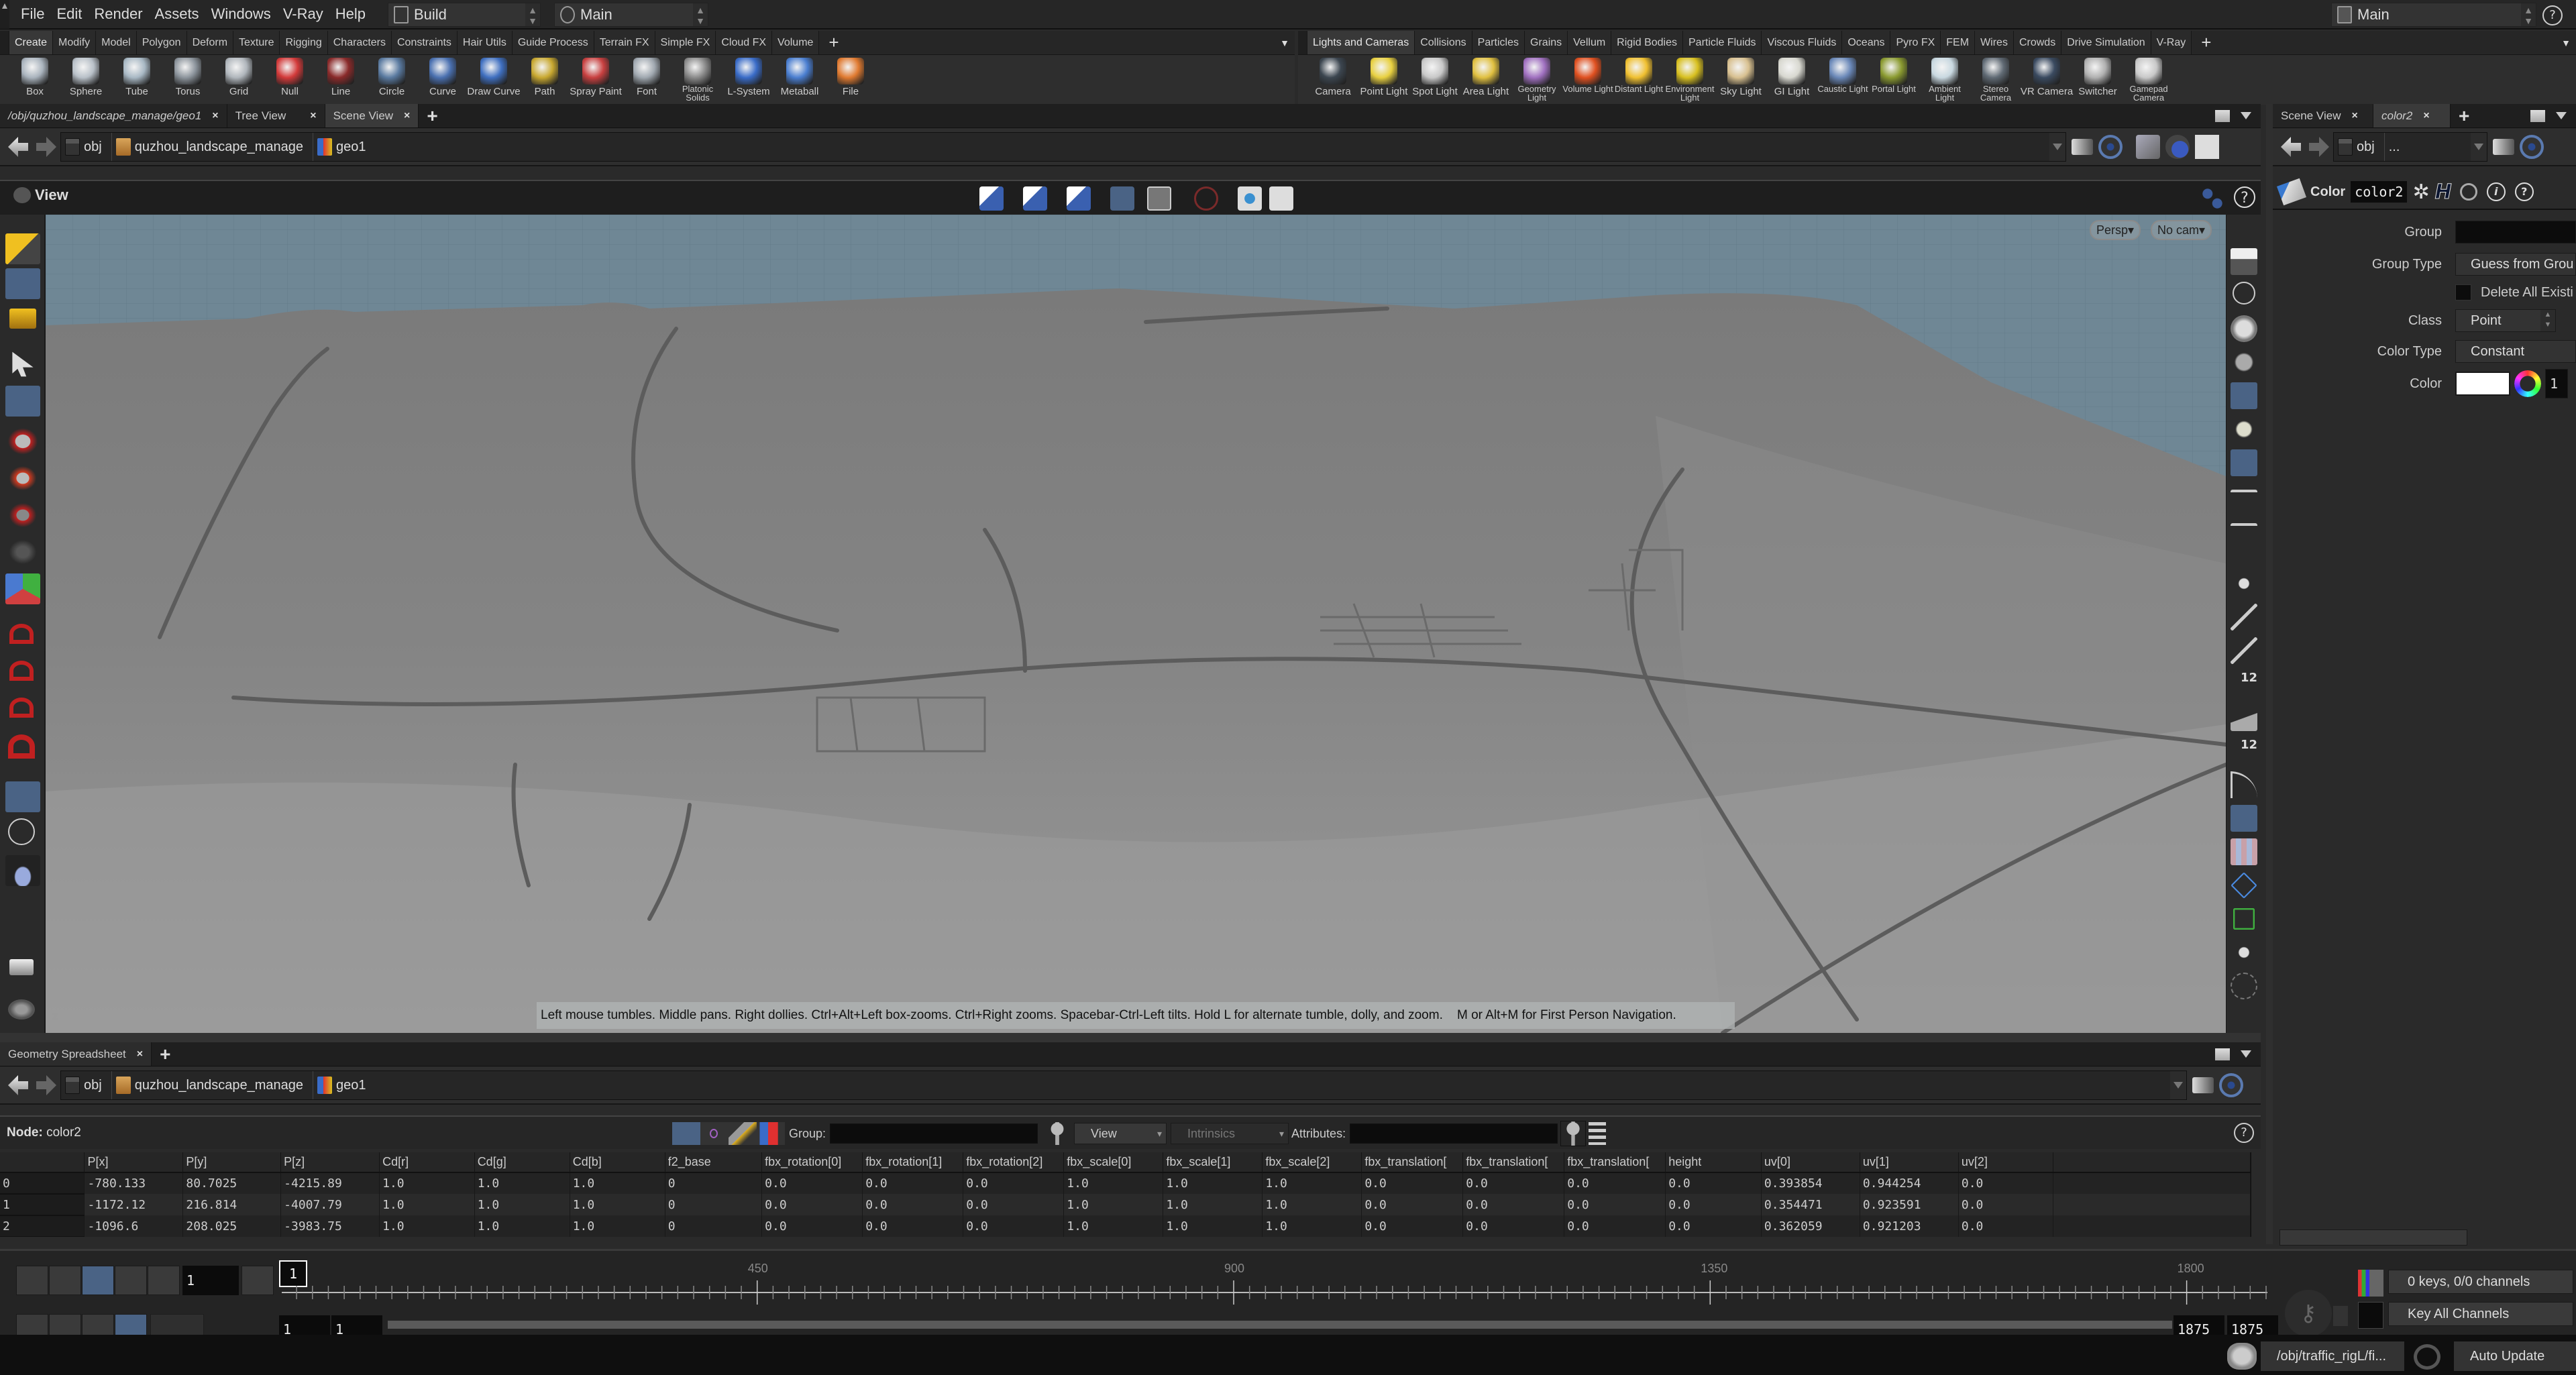 This screenshot has width=2576, height=1375. I want to click on primitives-class-icon, so click(743, 1133).